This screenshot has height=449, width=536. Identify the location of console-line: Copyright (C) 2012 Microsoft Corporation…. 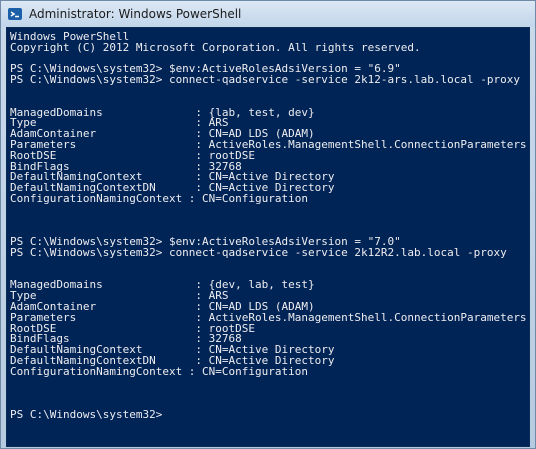
(215, 47).